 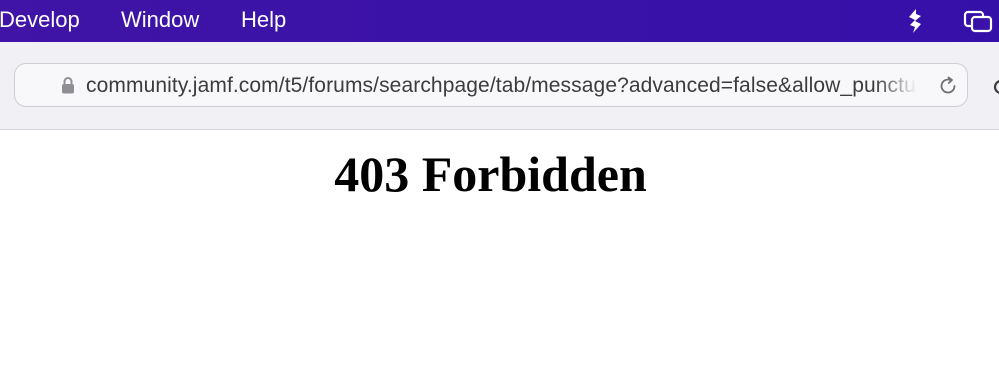 I want to click on window-switcher-icon, so click(x=978, y=21).